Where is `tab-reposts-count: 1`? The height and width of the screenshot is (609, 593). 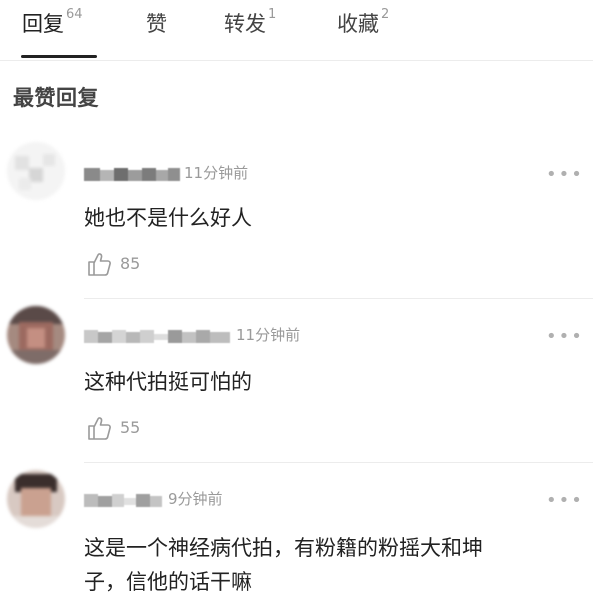
tab-reposts-count: 1 is located at coordinates (272, 14).